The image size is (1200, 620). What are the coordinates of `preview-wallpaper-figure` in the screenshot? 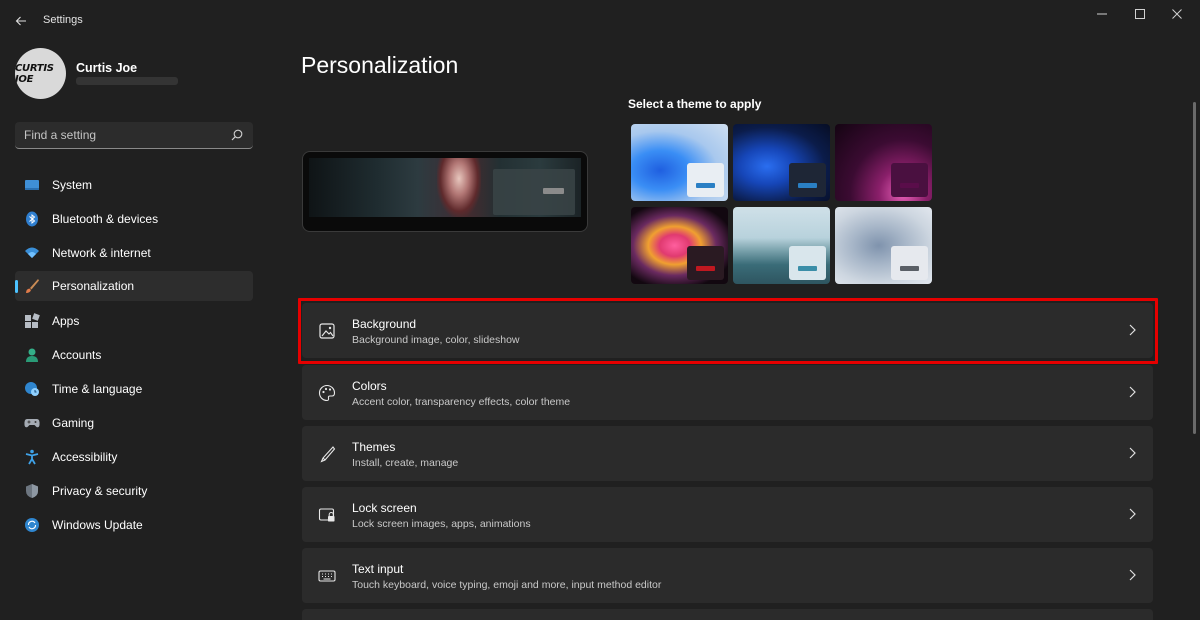 It's located at (459, 187).